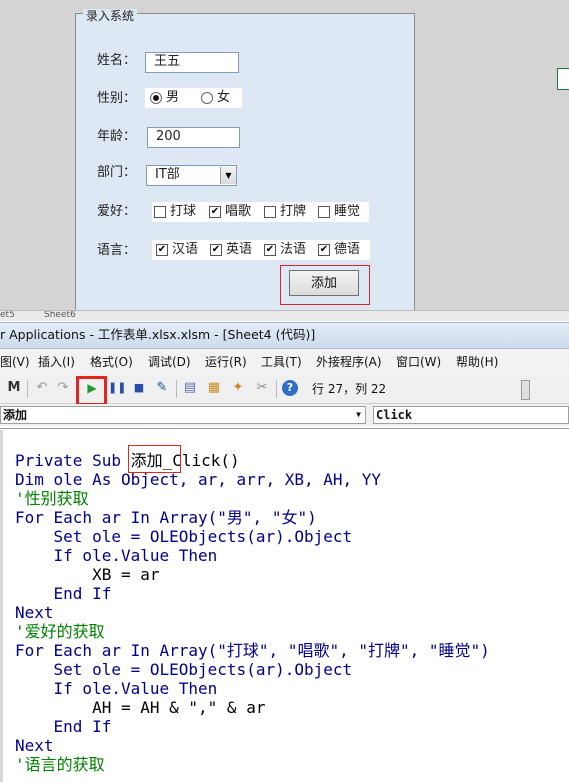  What do you see at coordinates (349, 389) in the screenshot?
I see `cursor-position: 行 27，列 22` at bounding box center [349, 389].